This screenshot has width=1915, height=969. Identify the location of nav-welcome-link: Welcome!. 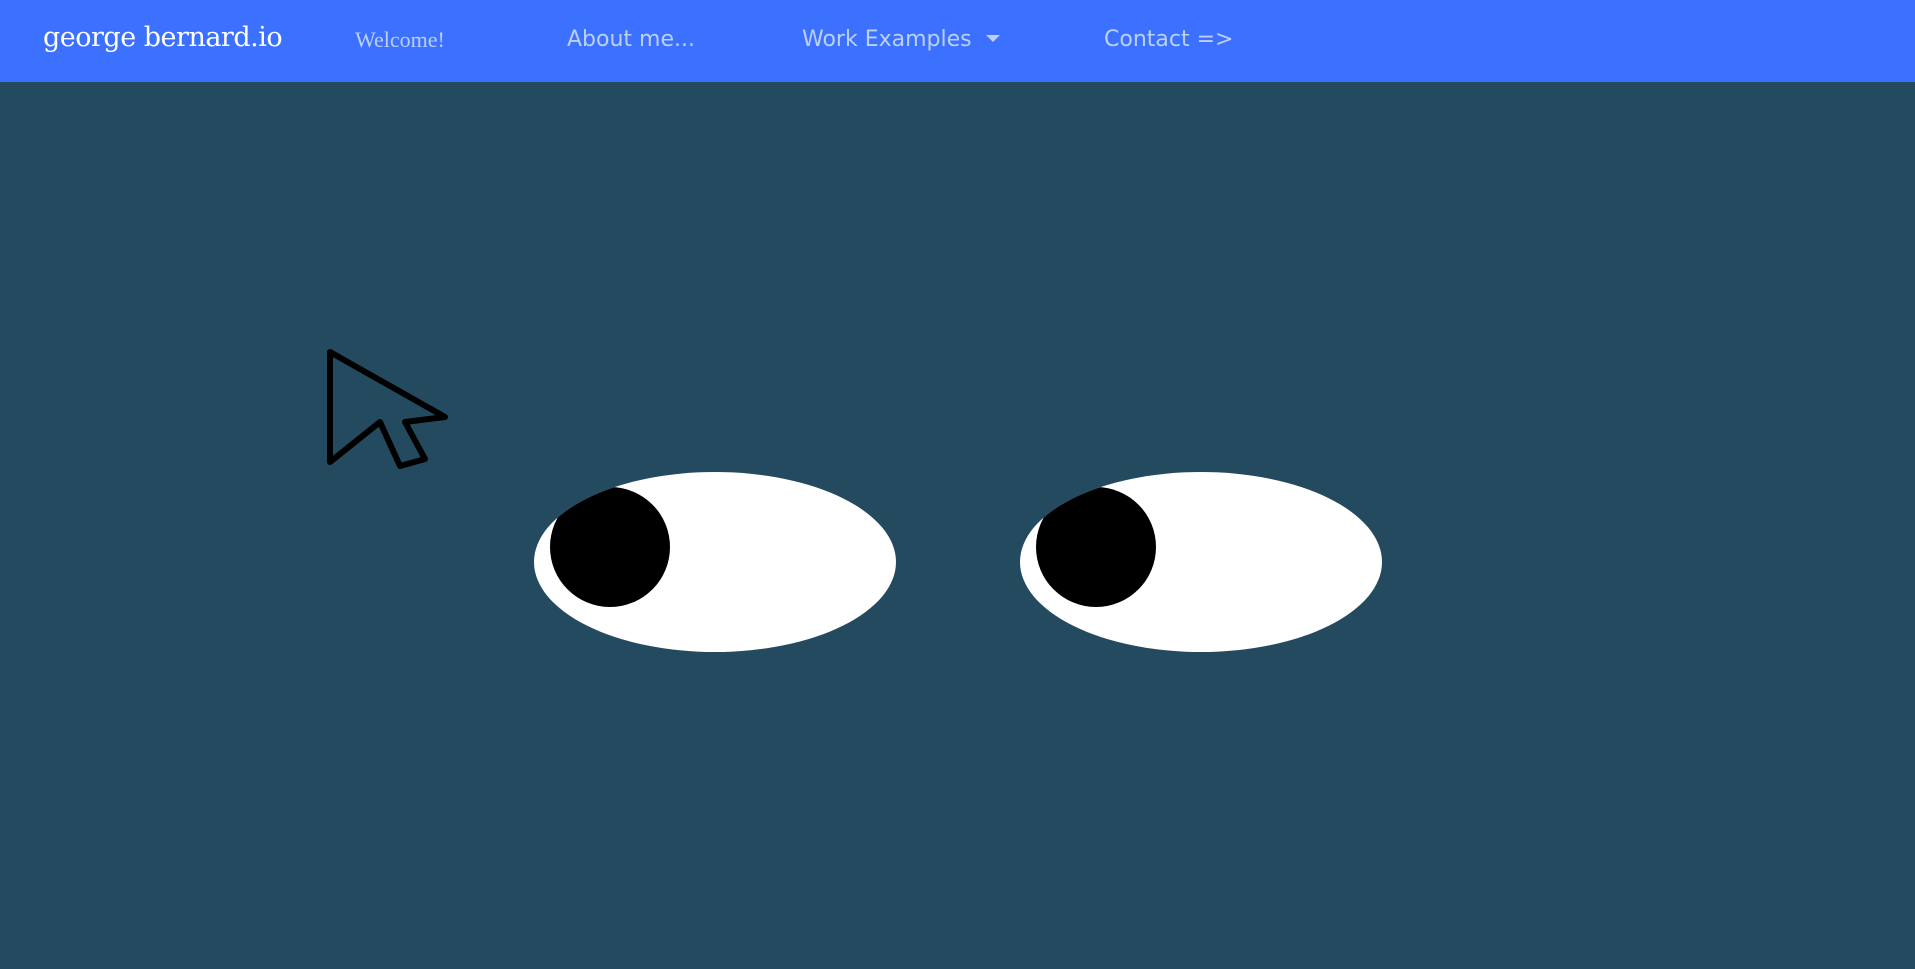
(400, 40).